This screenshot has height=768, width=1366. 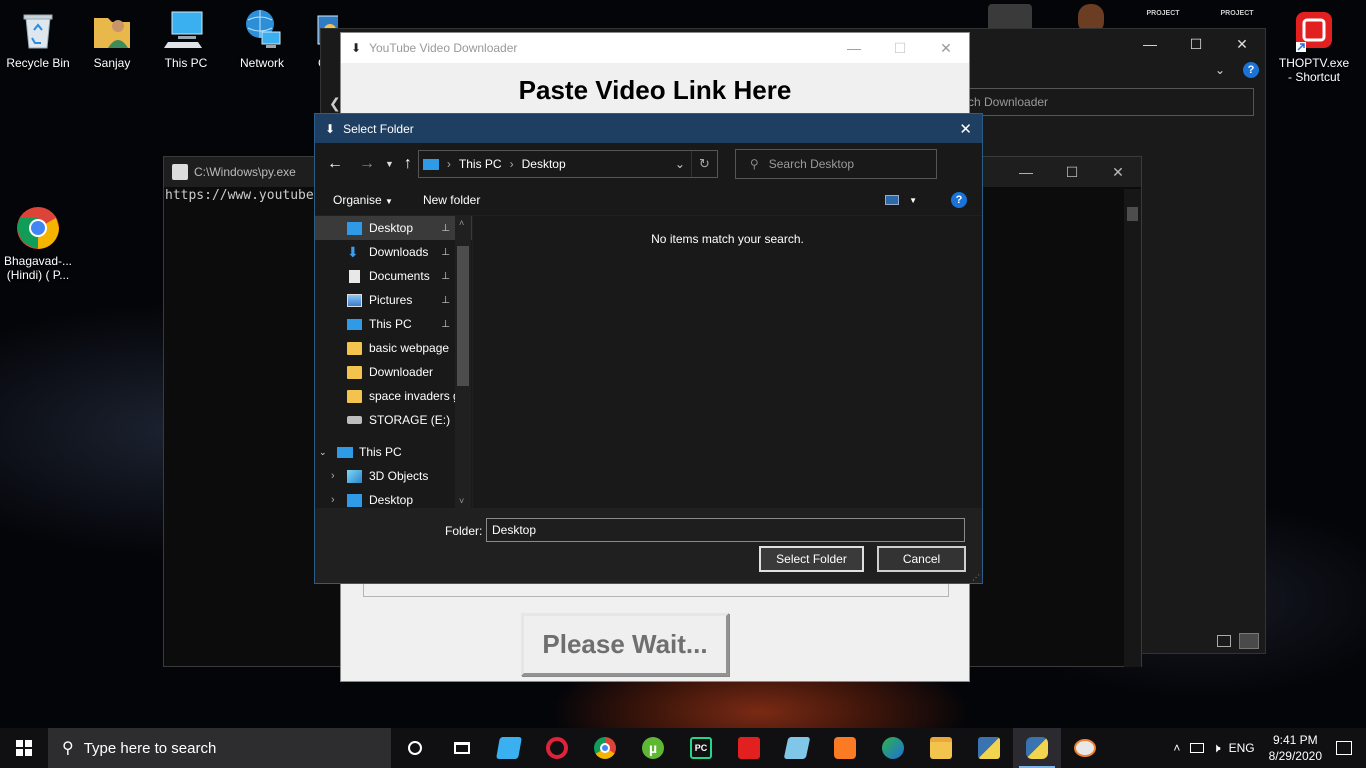 What do you see at coordinates (393, 396) in the screenshot?
I see `nav-item: space invaders g` at bounding box center [393, 396].